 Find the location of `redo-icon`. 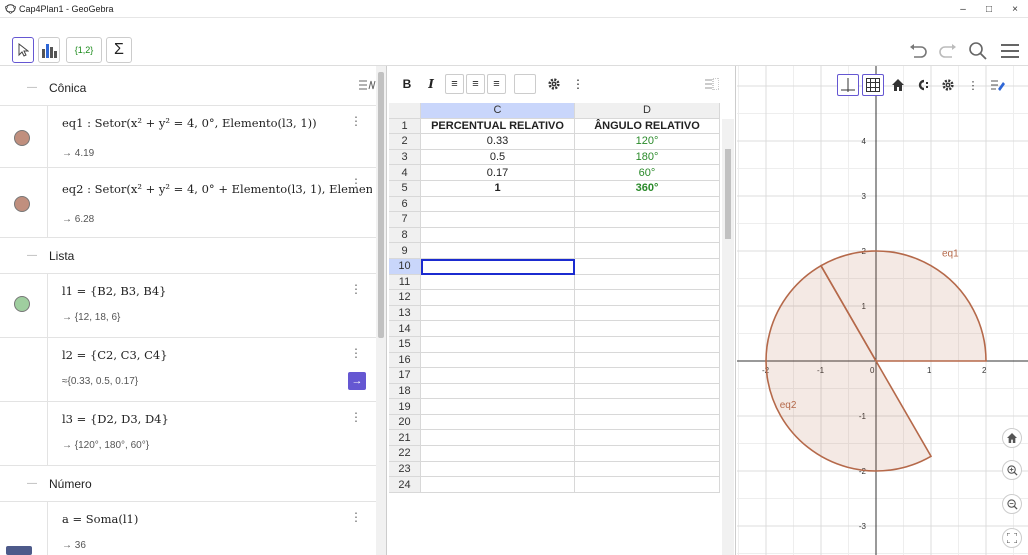

redo-icon is located at coordinates (948, 51).